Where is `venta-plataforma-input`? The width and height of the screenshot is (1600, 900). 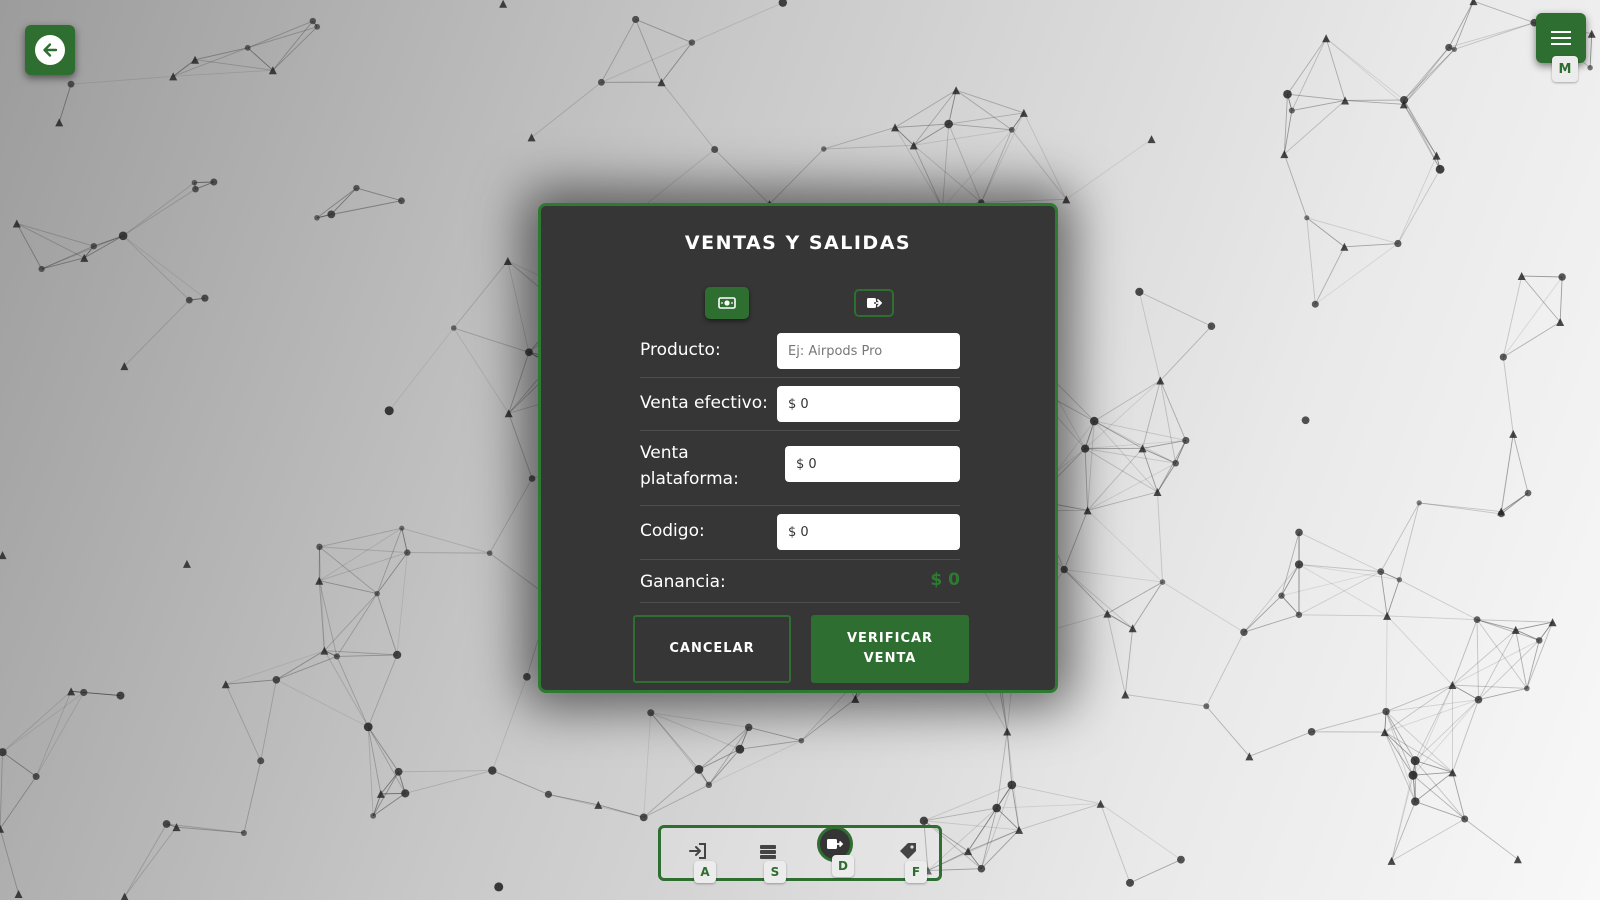 venta-plataforma-input is located at coordinates (872, 464).